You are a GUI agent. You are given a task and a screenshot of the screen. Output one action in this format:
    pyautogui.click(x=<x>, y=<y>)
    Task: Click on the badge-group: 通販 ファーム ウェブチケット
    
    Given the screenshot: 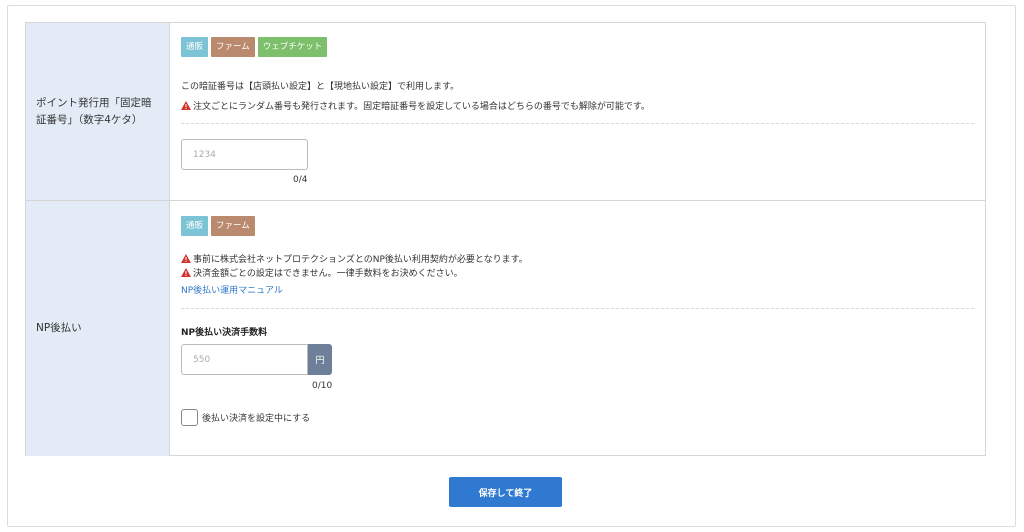 What is the action you would take?
    pyautogui.click(x=254, y=47)
    